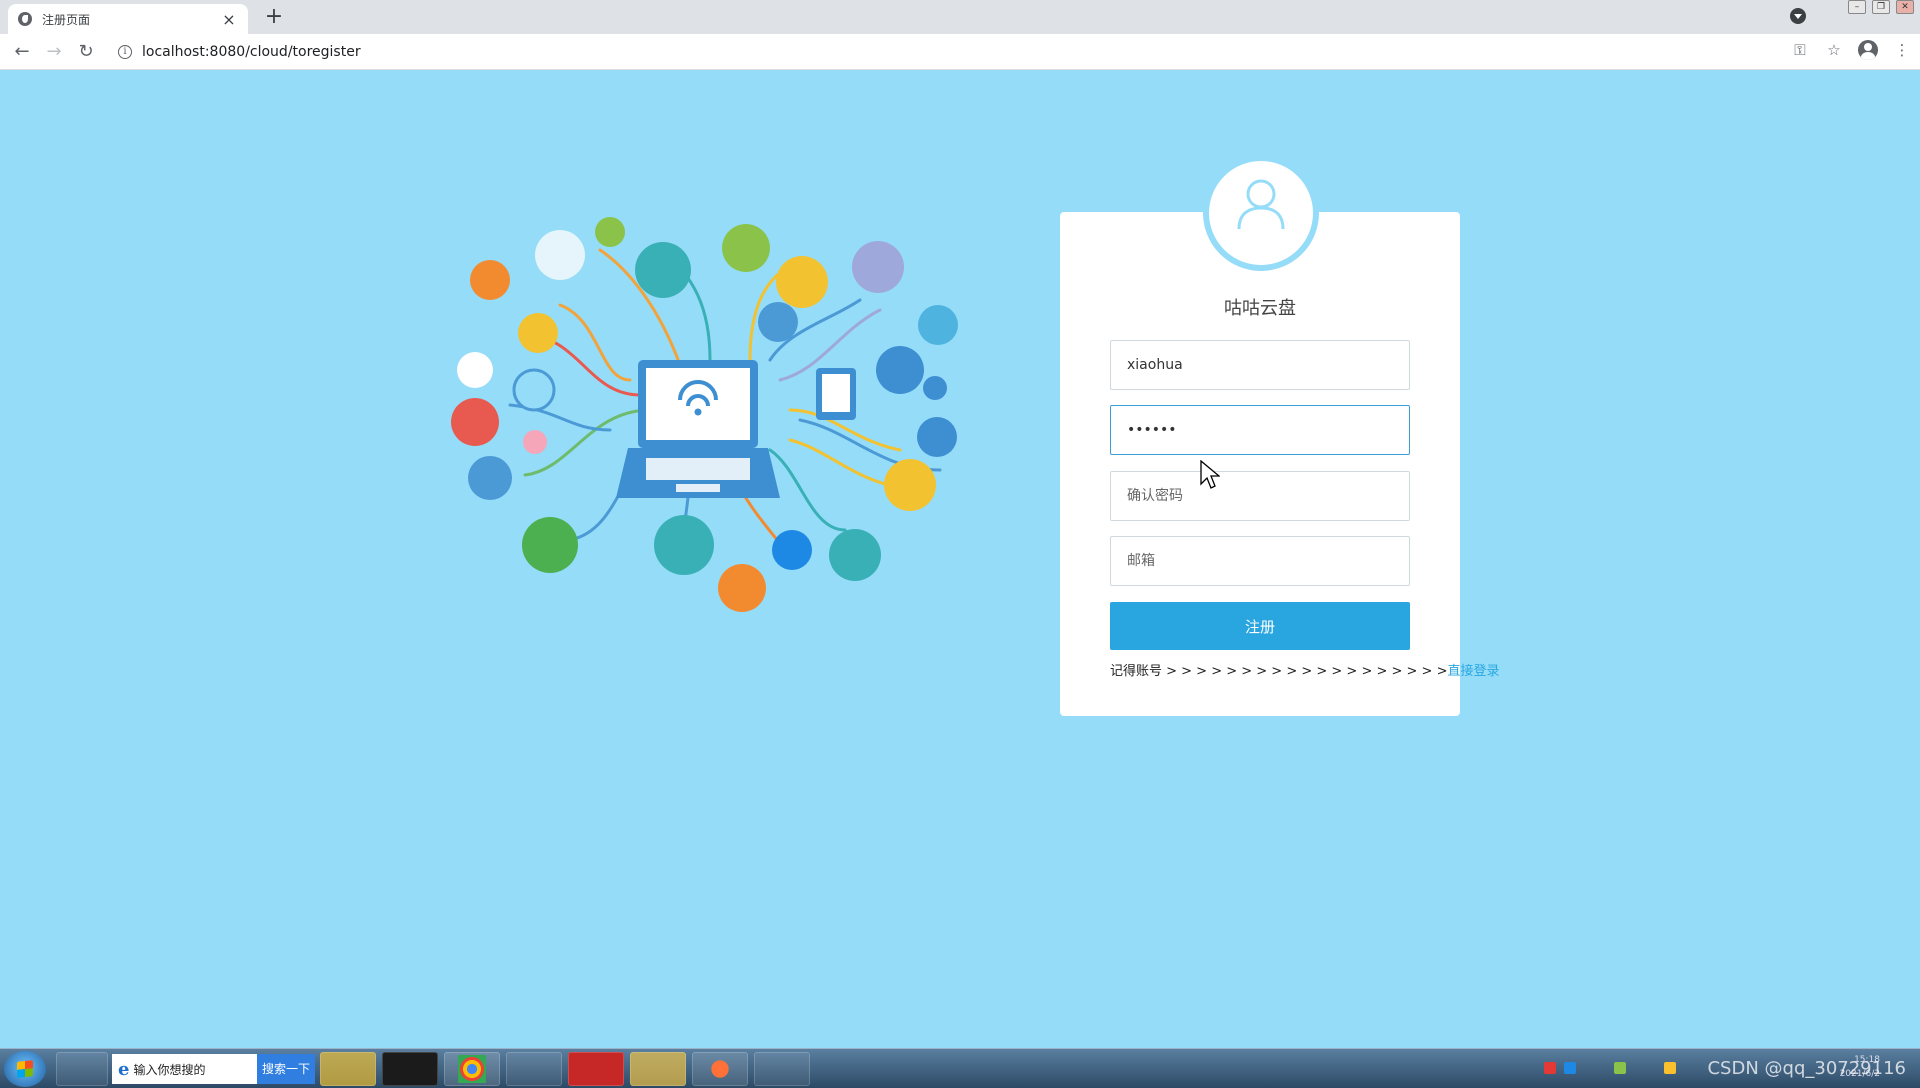  I want to click on toolbar-actions: ⚿ ☆ ⋮, so click(1851, 50).